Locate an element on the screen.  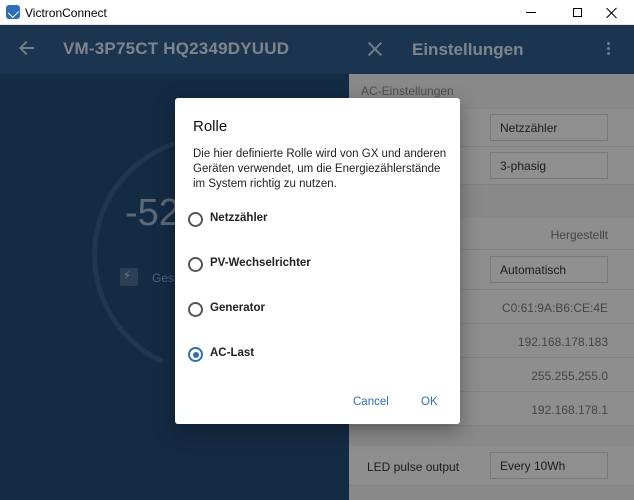
option-pv-wechselrichter: PV-Wechselrichter is located at coordinates (303, 266).